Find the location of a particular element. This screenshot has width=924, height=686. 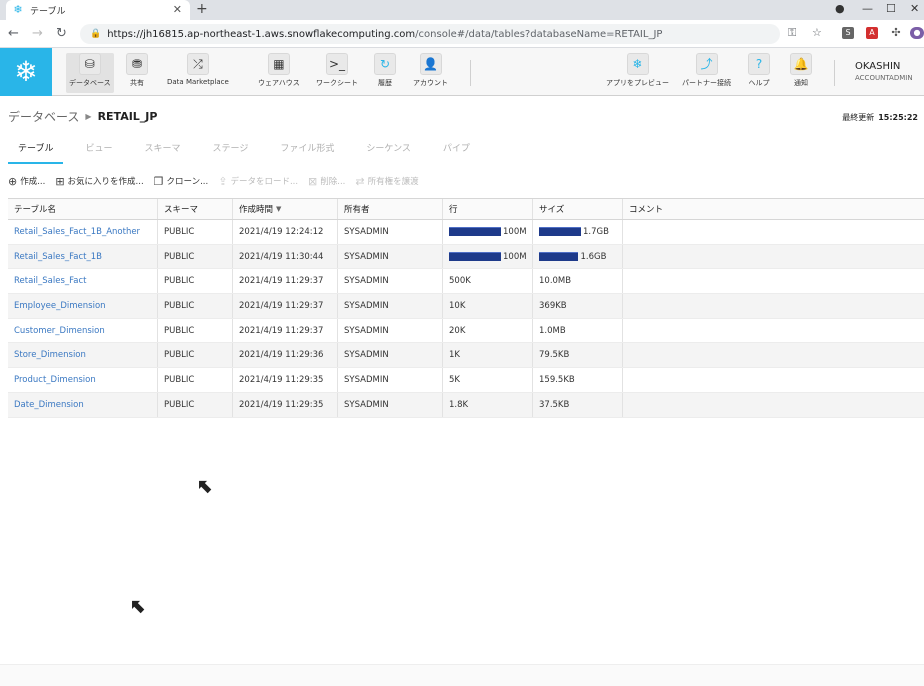

browser-tab: ❄ テーブル ✕ is located at coordinates (98, 10).